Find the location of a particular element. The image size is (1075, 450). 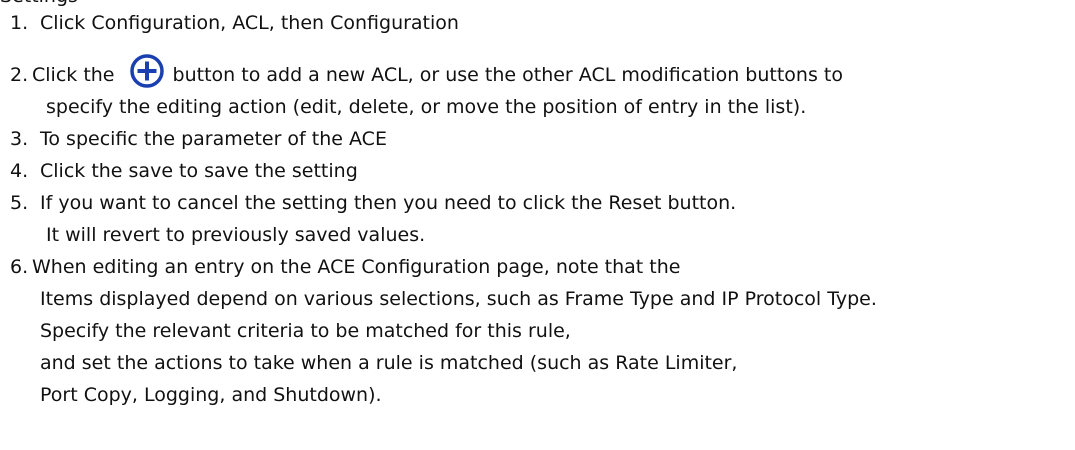

step-number: 1. is located at coordinates (19, 23).